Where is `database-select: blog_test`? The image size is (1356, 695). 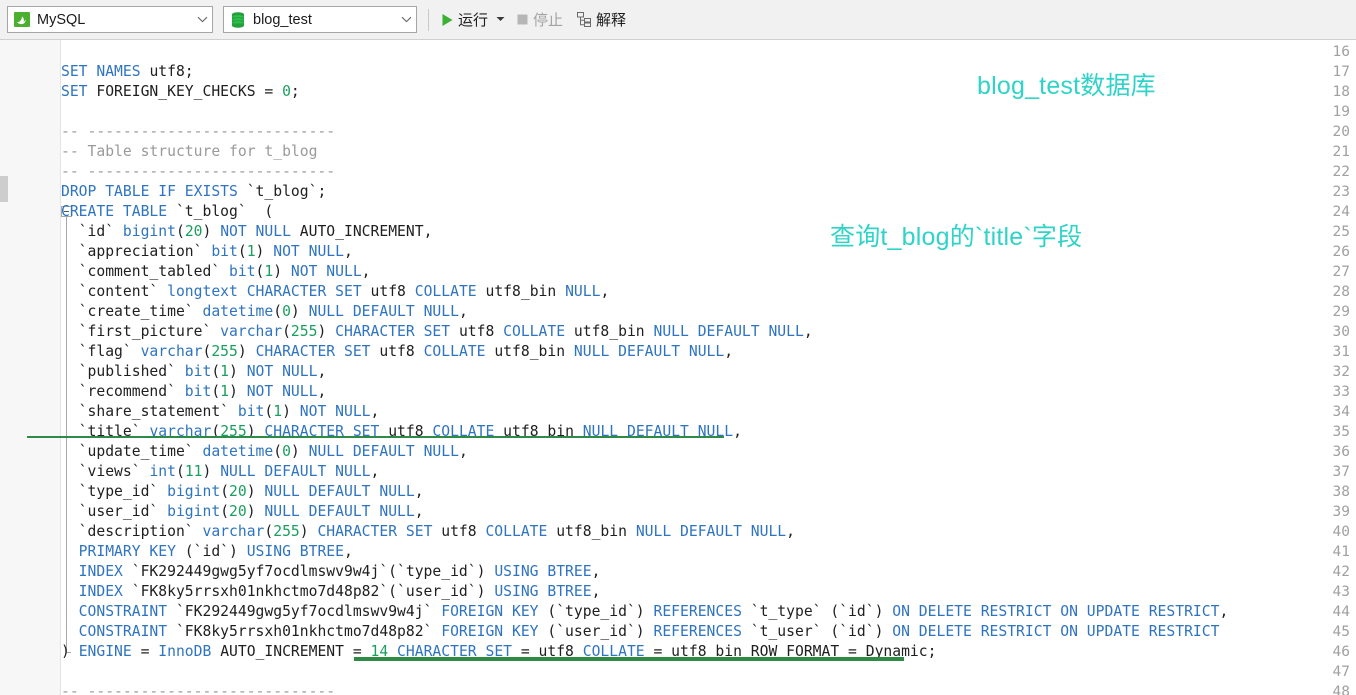
database-select: blog_test is located at coordinates (320, 19).